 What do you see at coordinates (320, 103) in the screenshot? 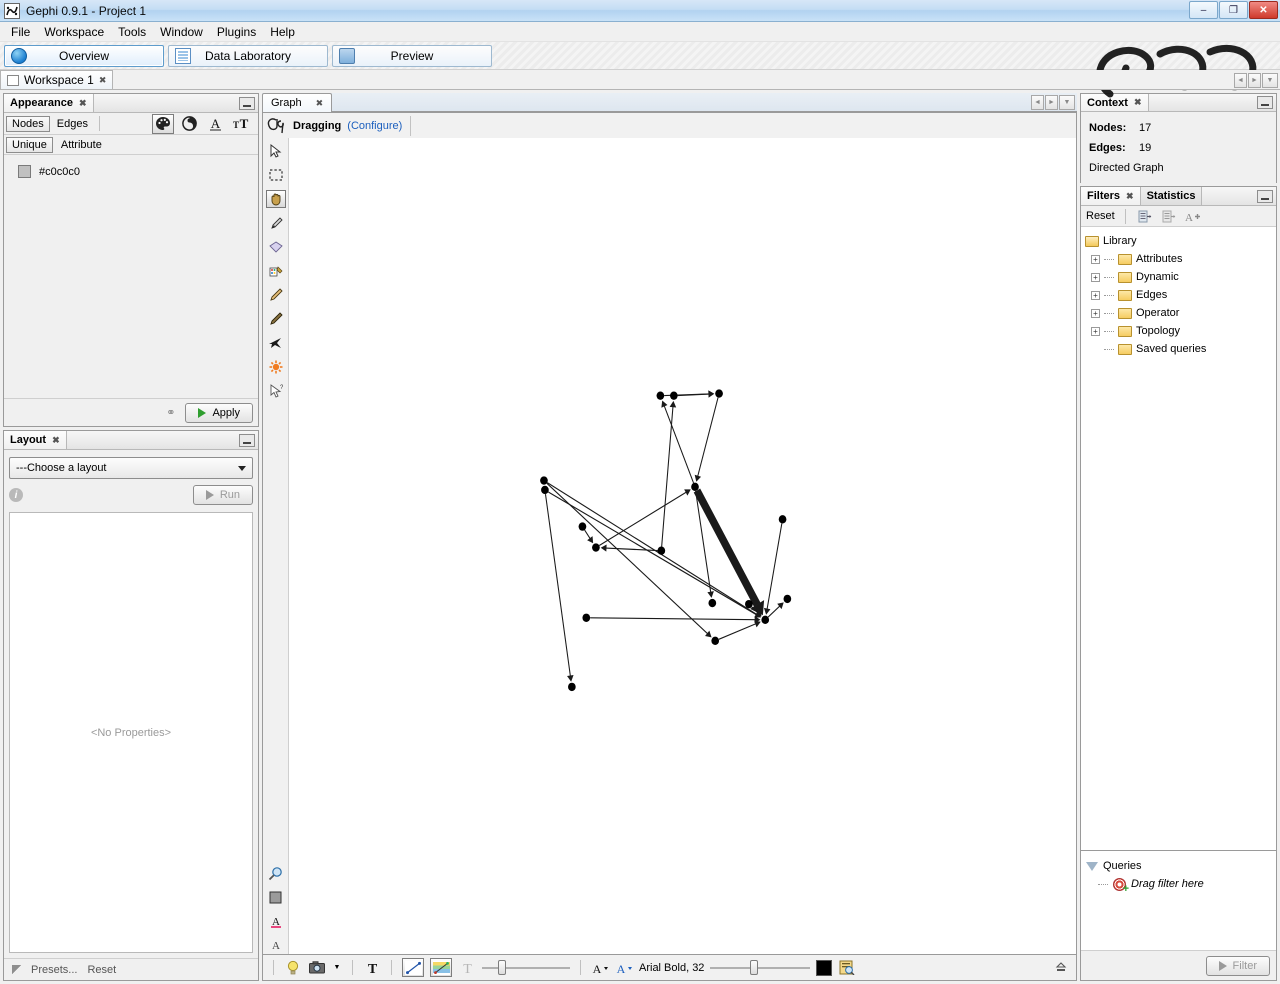
I see `graph-close-icon: ✖` at bounding box center [320, 103].